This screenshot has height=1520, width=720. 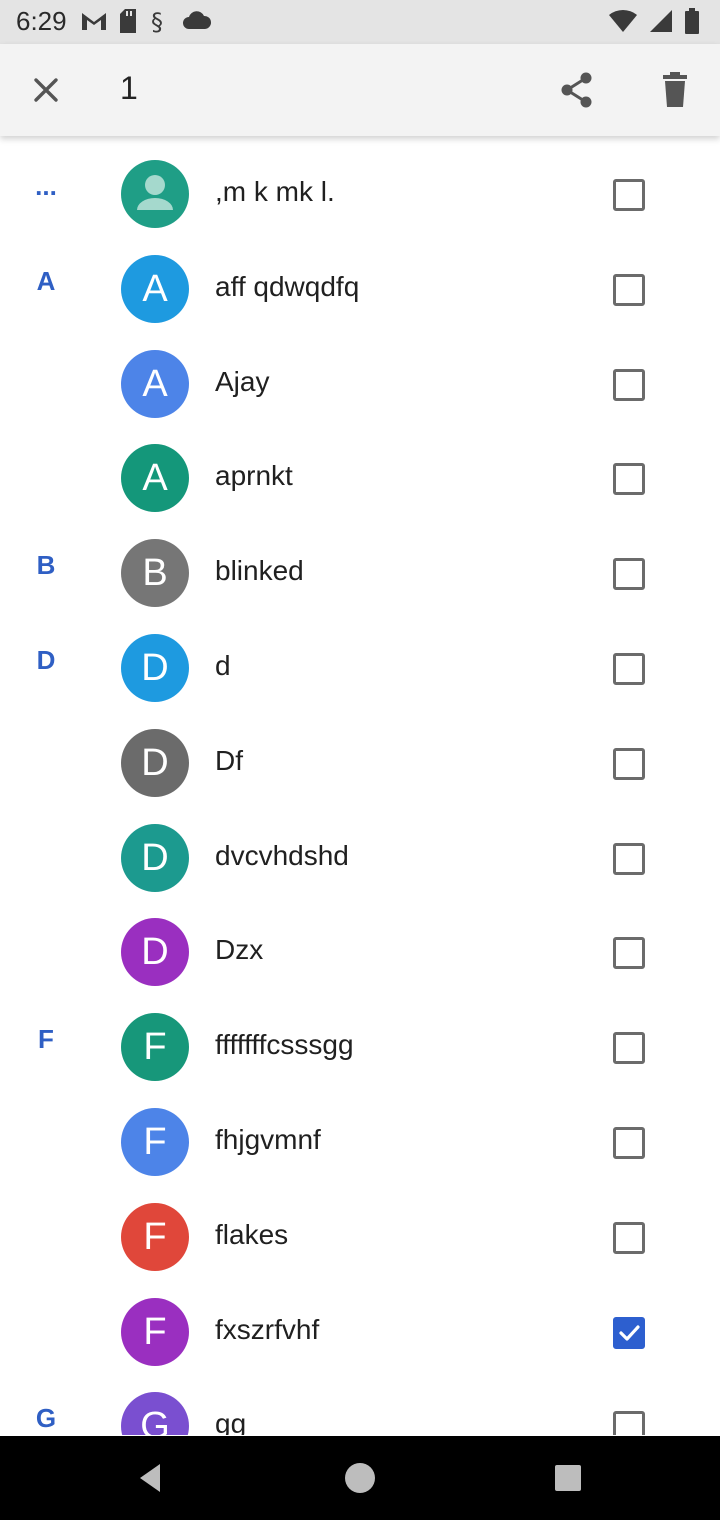 I want to click on navigation-bar, so click(x=360, y=1478).